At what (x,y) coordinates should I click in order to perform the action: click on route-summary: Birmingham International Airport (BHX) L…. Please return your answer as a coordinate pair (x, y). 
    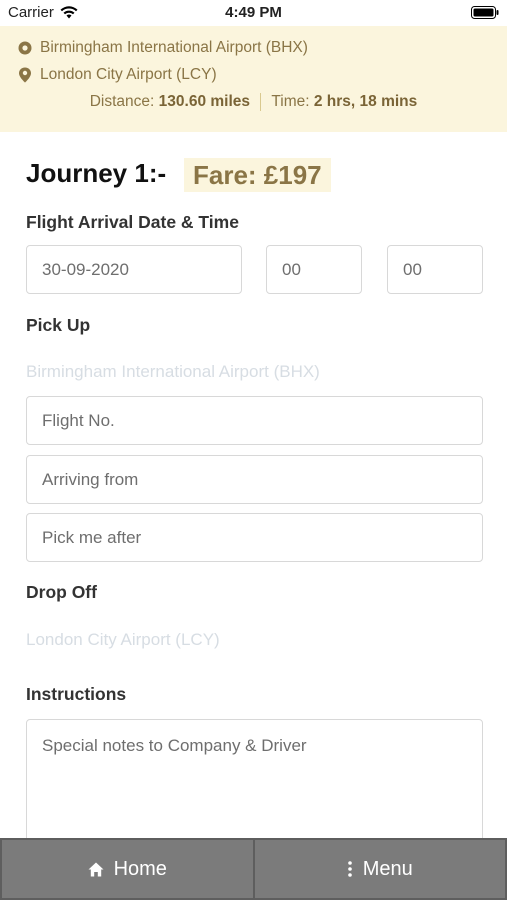
    Looking at the image, I should click on (253, 79).